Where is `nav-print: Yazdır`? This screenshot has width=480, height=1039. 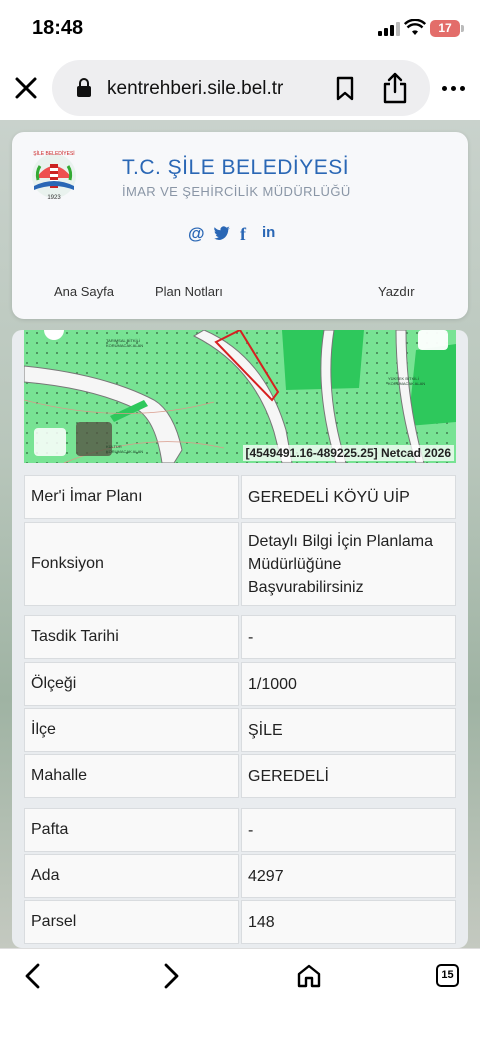
nav-print: Yazdır is located at coordinates (396, 291).